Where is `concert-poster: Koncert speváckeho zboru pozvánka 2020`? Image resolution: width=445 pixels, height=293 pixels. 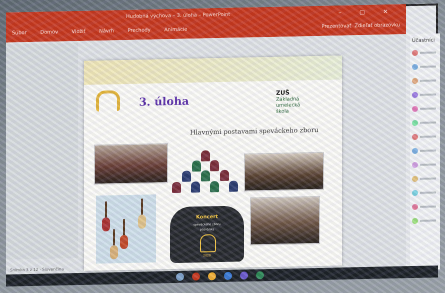
concert-poster: Koncert speváckeho zboru pozvánka 2020 is located at coordinates (207, 234).